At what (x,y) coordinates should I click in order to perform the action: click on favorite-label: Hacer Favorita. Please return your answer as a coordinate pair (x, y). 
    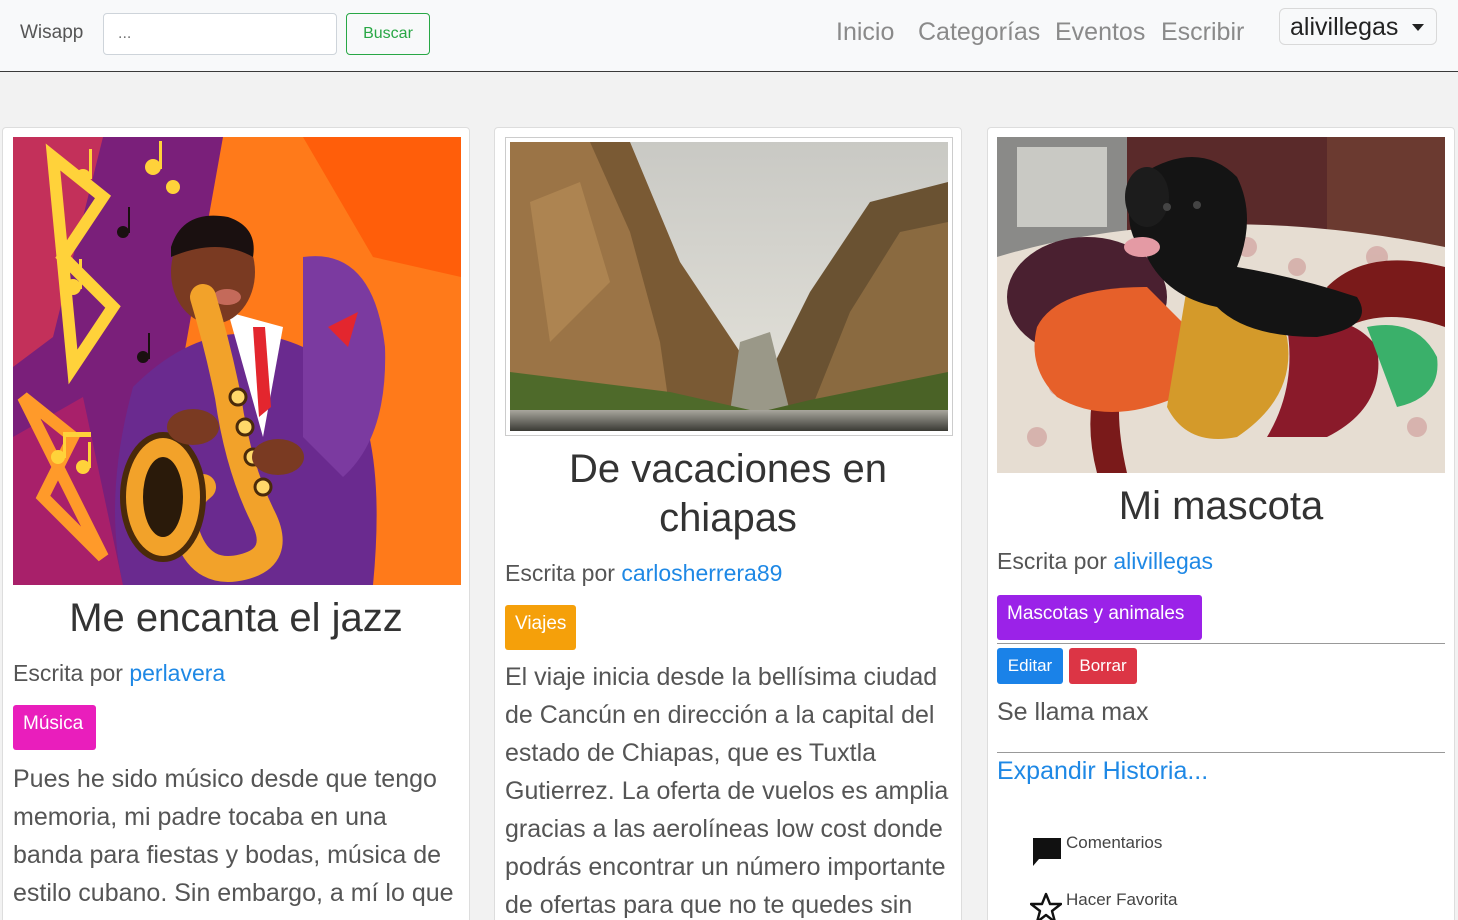
    Looking at the image, I should click on (1122, 899).